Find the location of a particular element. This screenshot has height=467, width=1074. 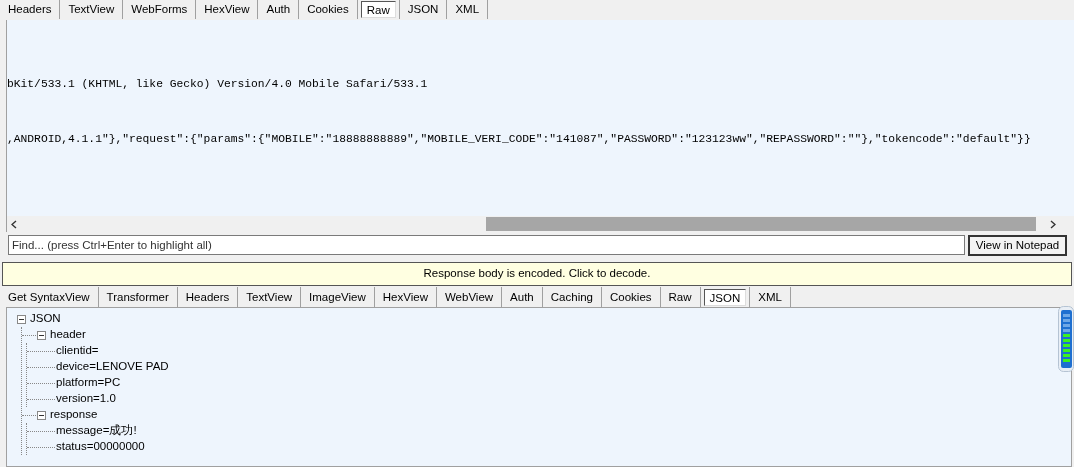

tab: Caching is located at coordinates (571, 297).